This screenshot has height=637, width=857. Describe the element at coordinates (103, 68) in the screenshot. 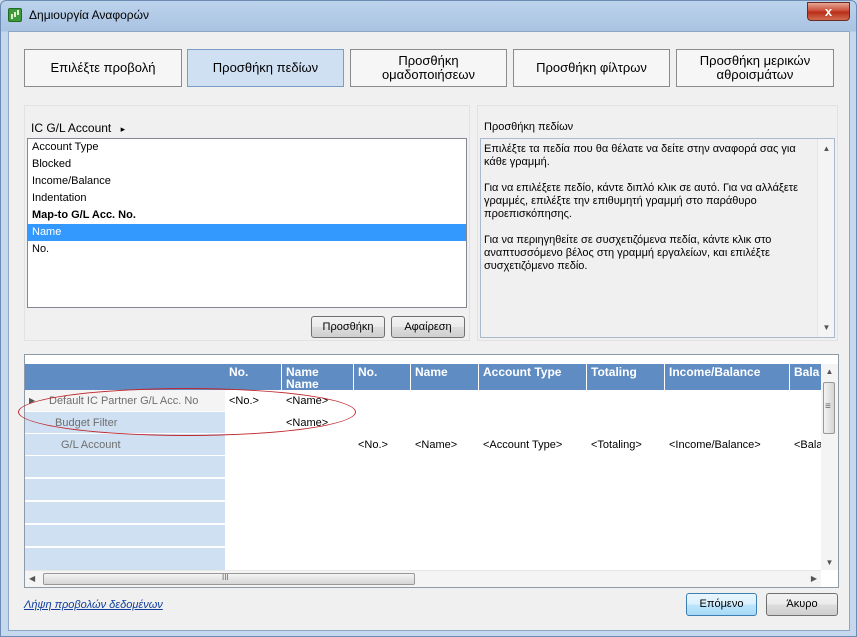

I see `step-select-view: Επιλέξτε προβολή` at that location.